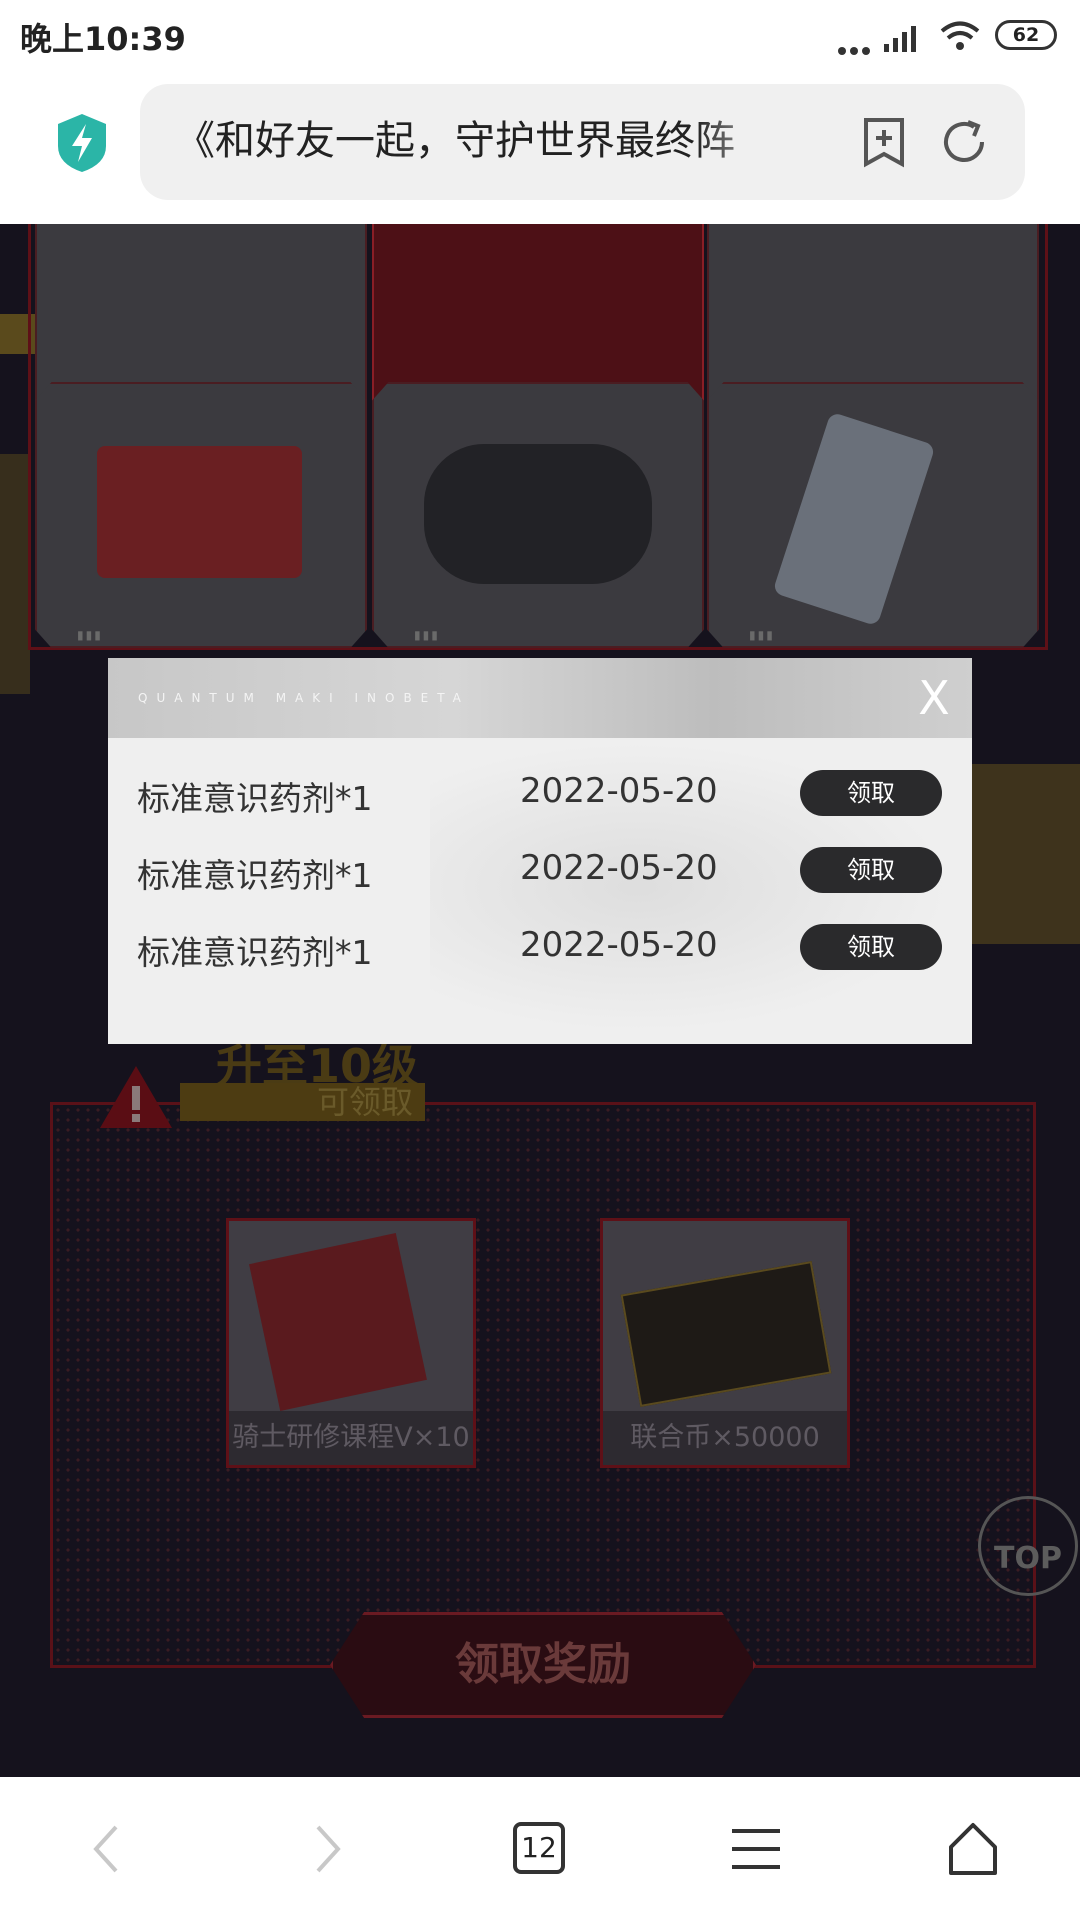  Describe the element at coordinates (351, 1438) in the screenshot. I see `reward-item-label: 骑士研修课程V×10` at that location.